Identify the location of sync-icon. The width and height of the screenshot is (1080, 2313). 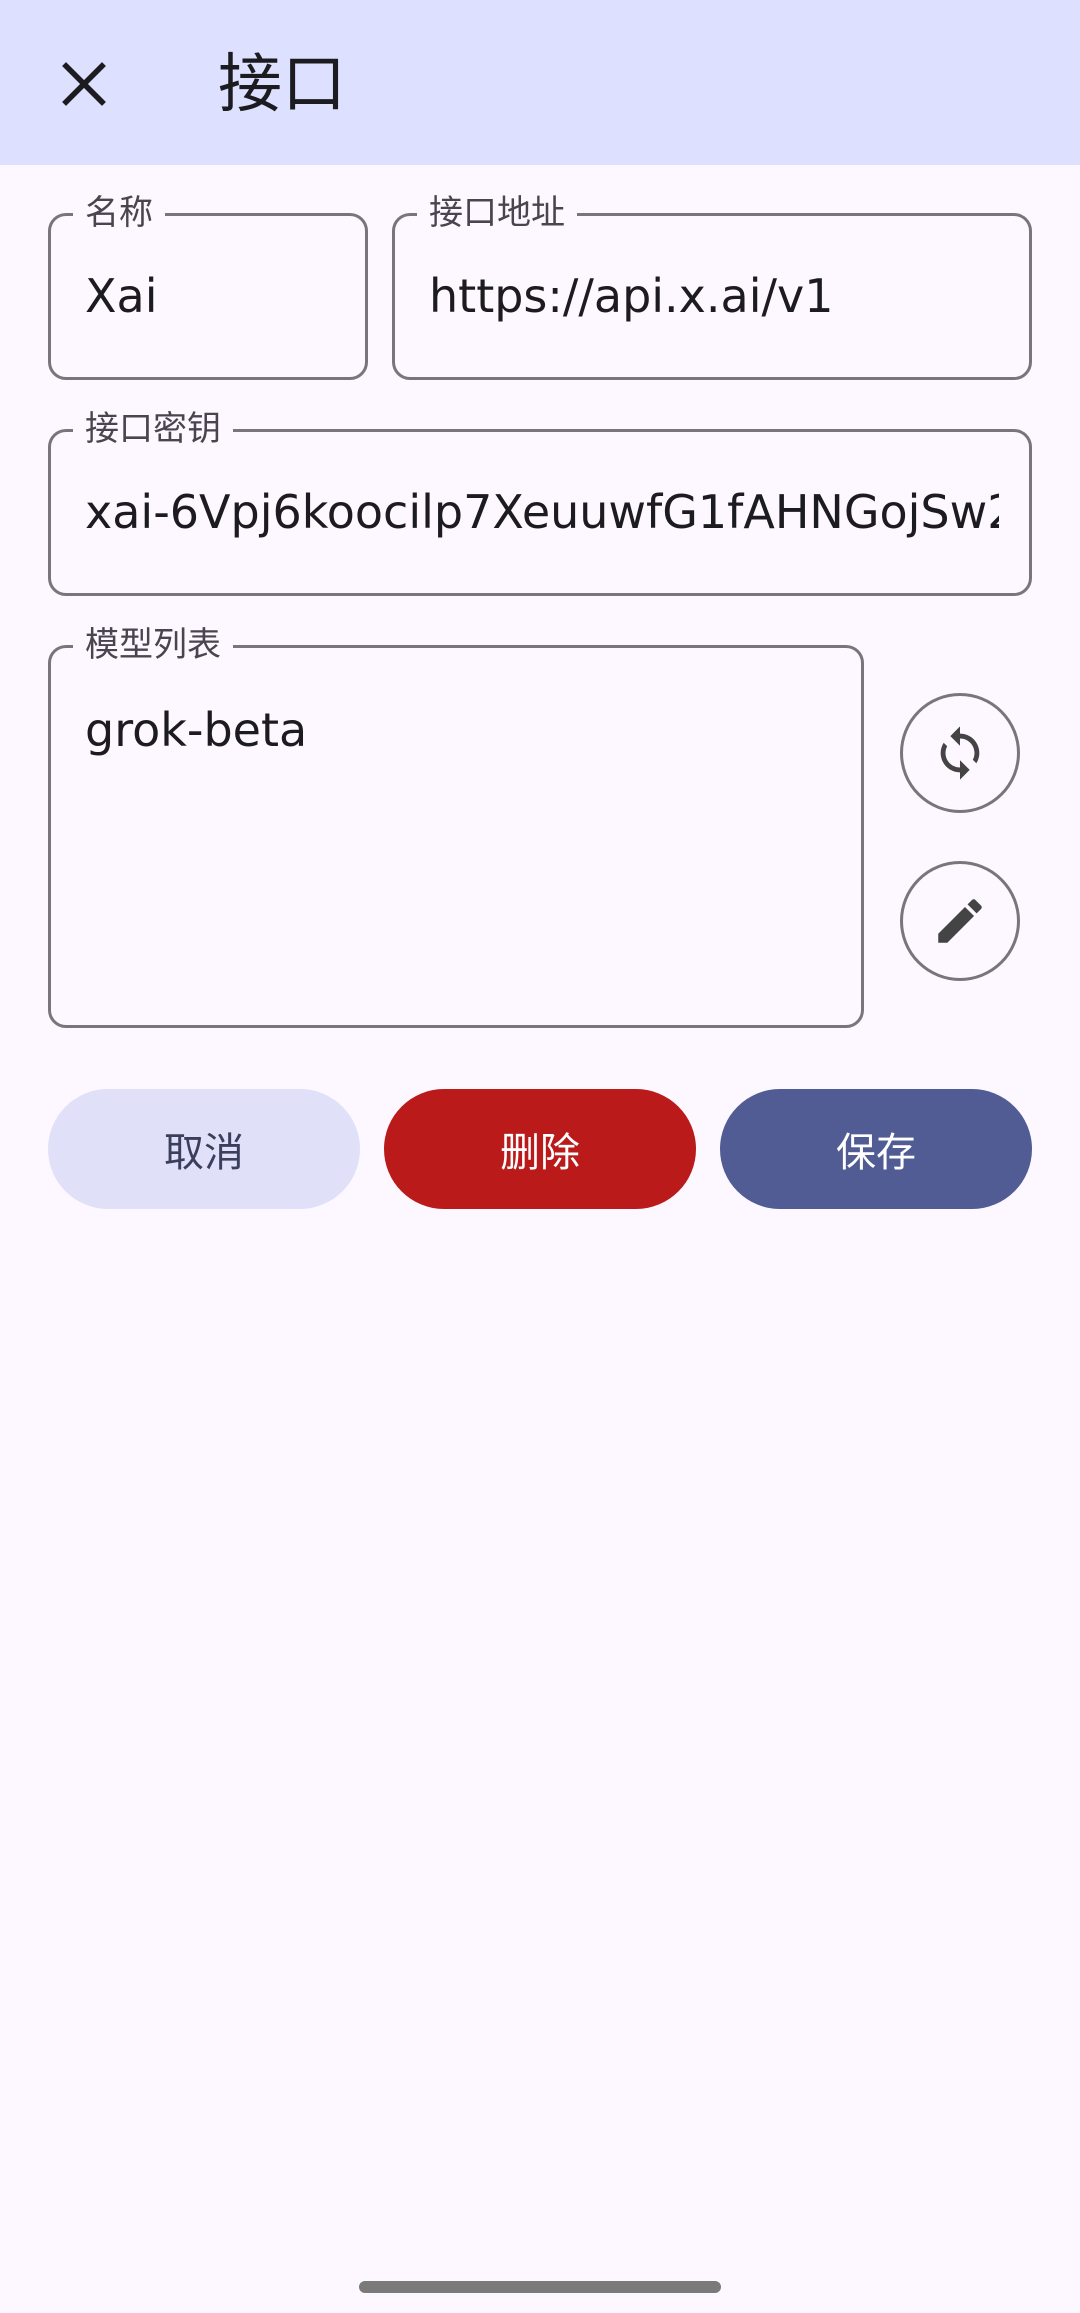
(960, 753).